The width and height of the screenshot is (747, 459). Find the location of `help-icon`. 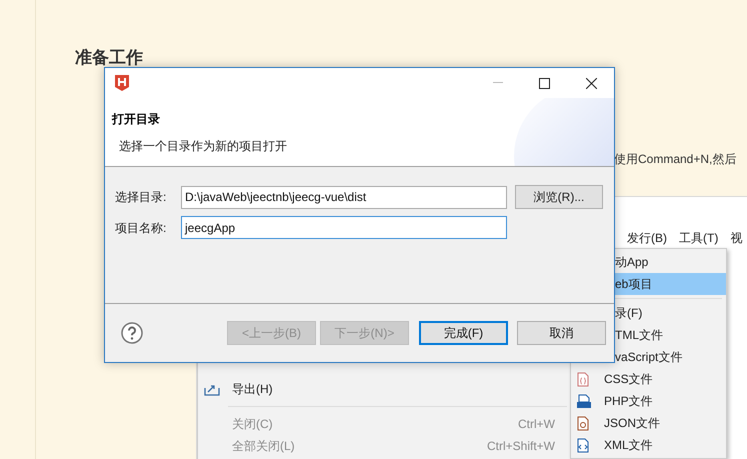

help-icon is located at coordinates (132, 333).